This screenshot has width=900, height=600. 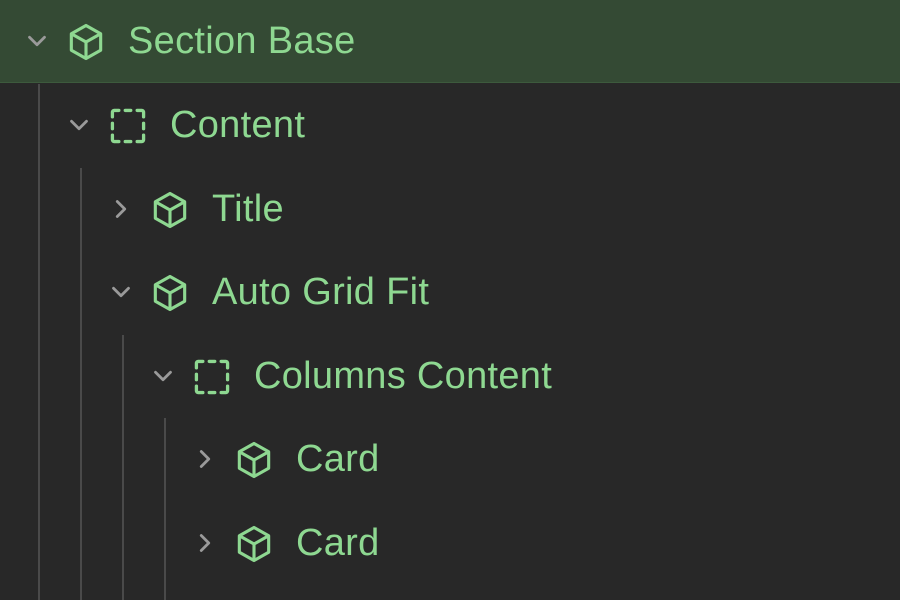 What do you see at coordinates (238, 125) in the screenshot?
I see `tree-row-label: Content` at bounding box center [238, 125].